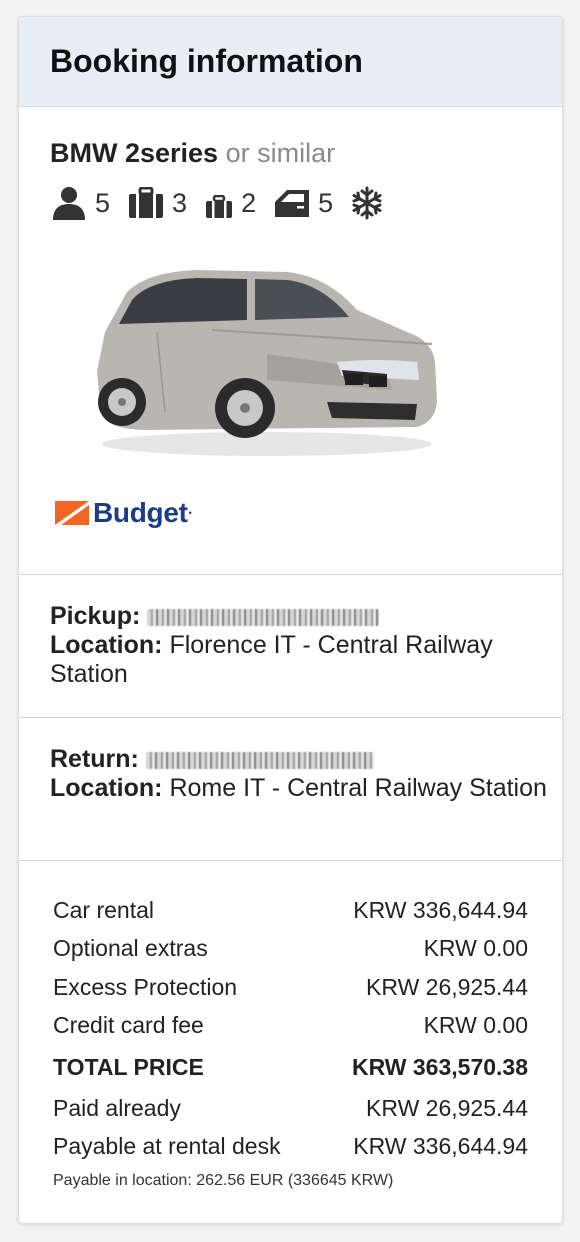 This screenshot has height=1242, width=580. Describe the element at coordinates (145, 986) in the screenshot. I see `price-label: Excess Protection` at that location.